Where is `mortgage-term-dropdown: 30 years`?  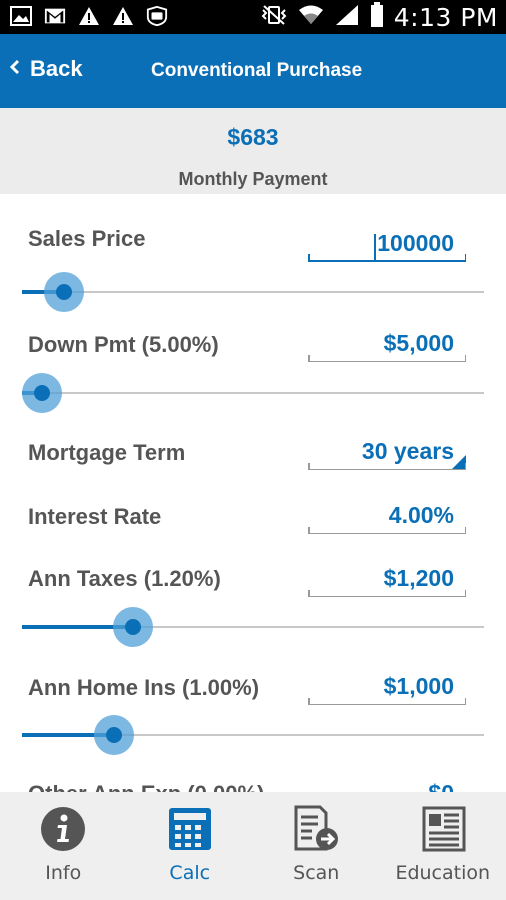
mortgage-term-dropdown: 30 years is located at coordinates (387, 451).